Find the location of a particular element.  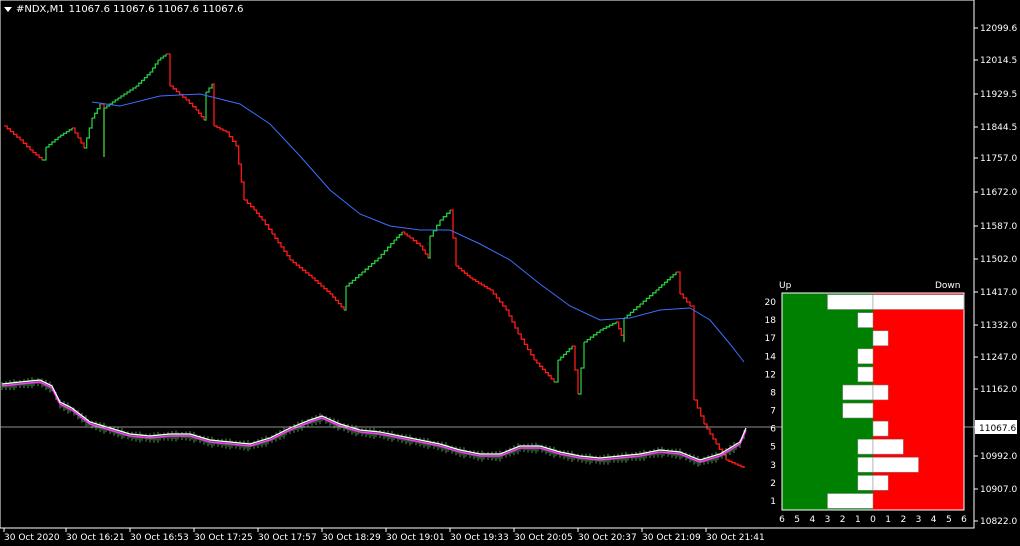

time-tick-label: 30 Oct 17:57 is located at coordinates (287, 538).